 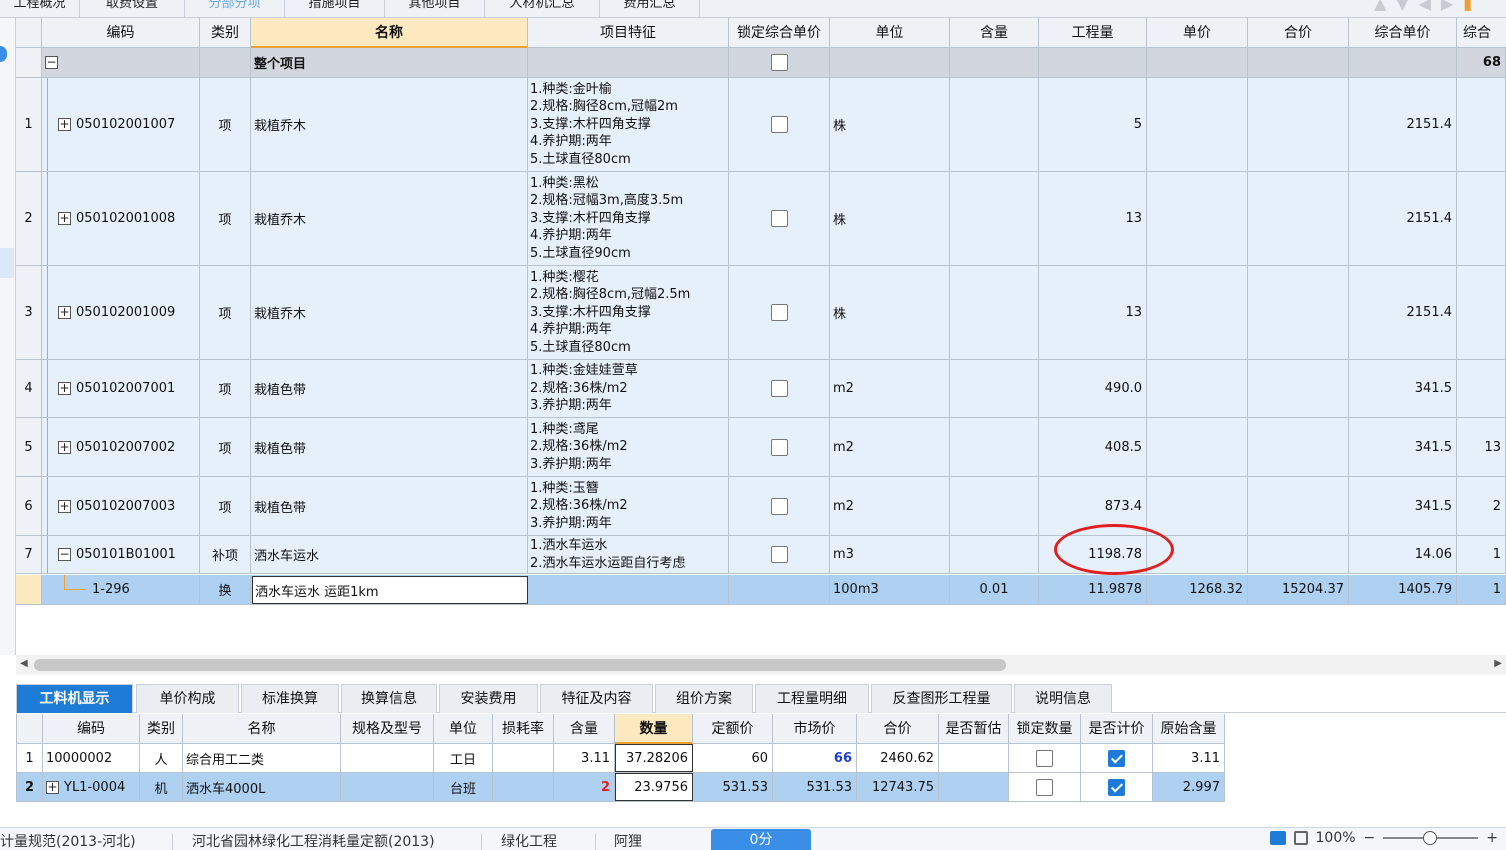 What do you see at coordinates (529, 841) in the screenshot?
I see `status-project-type: 绿化工程` at bounding box center [529, 841].